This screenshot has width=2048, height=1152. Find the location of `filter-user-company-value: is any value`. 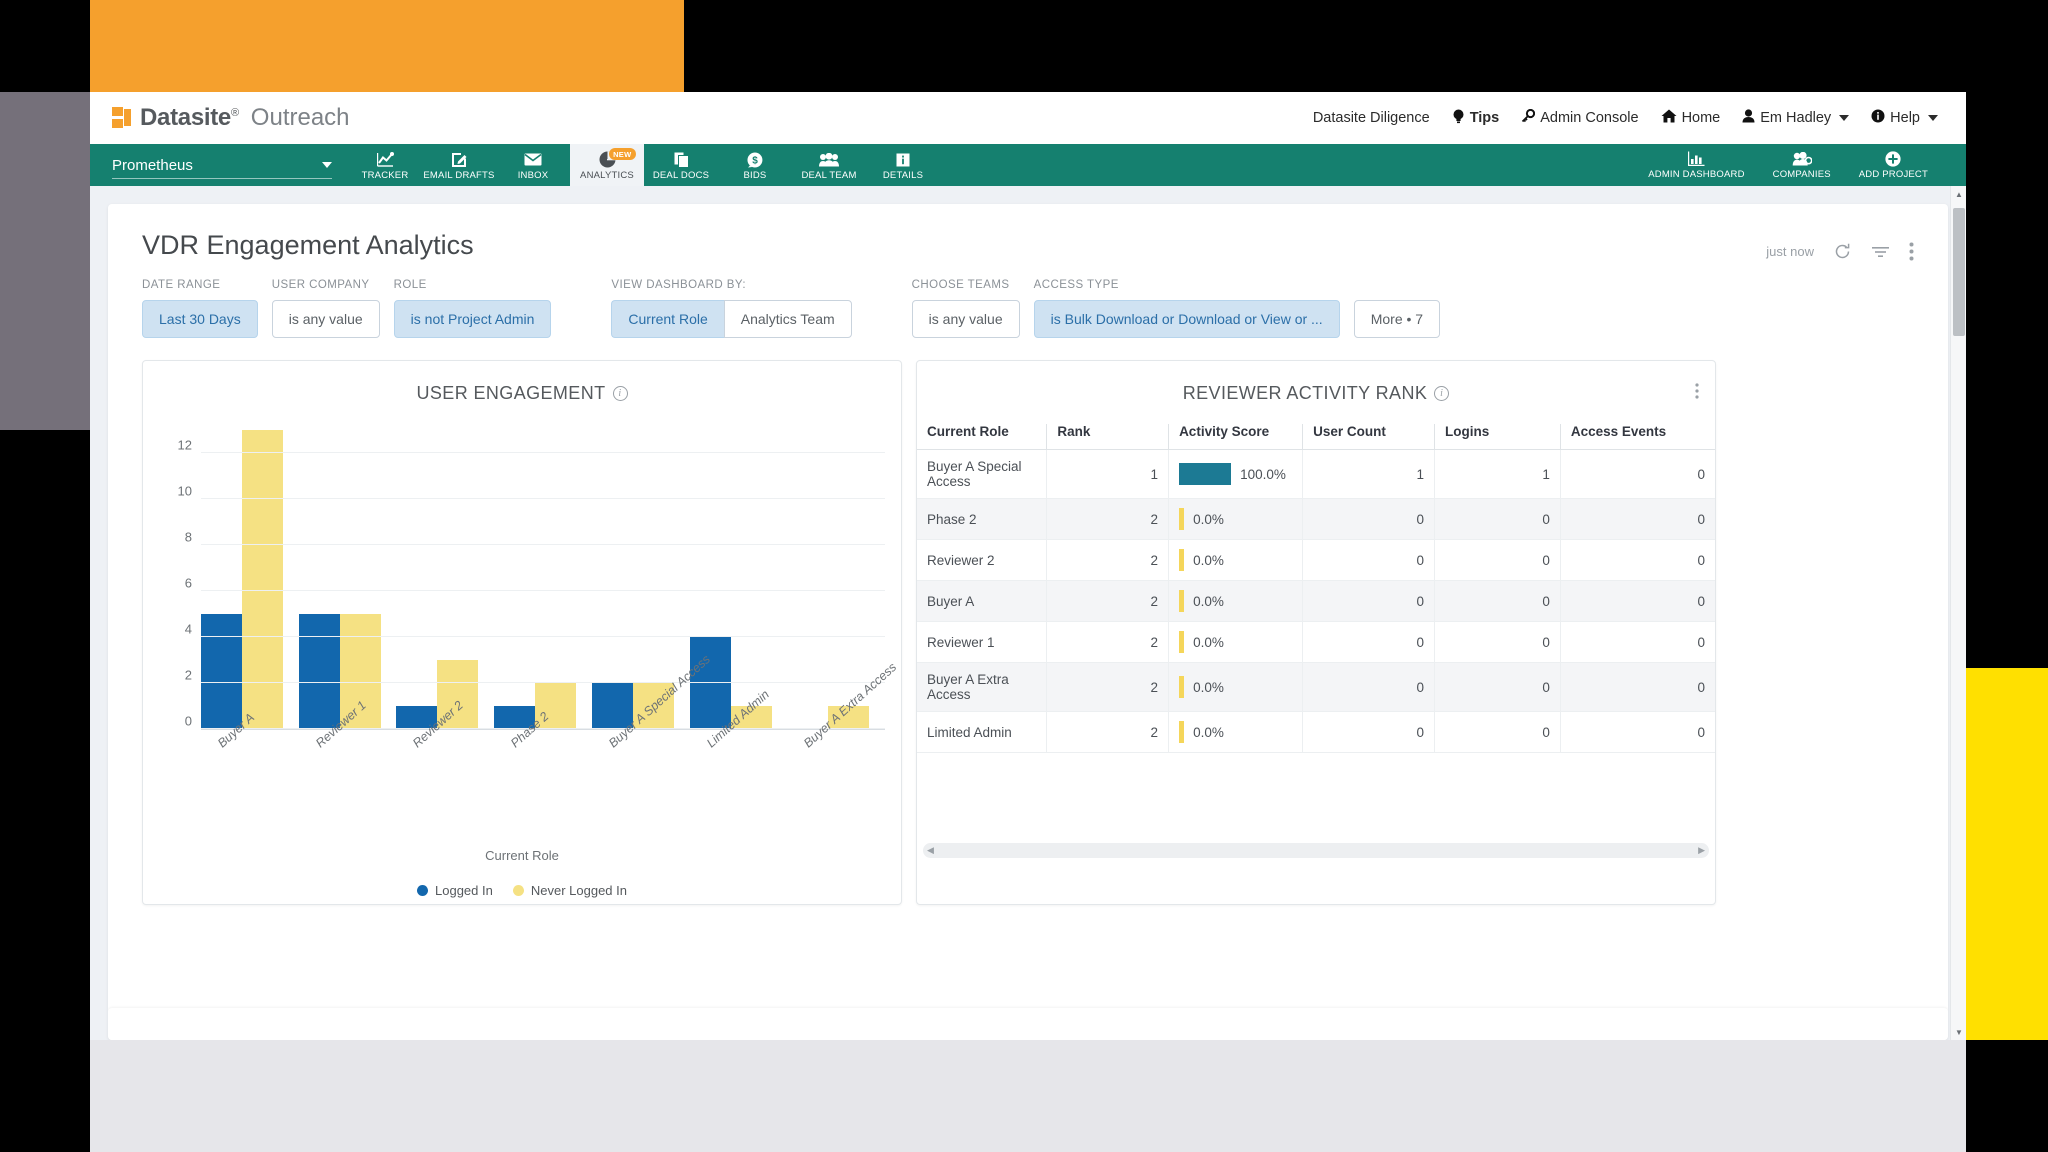

filter-user-company-value: is any value is located at coordinates (325, 319).